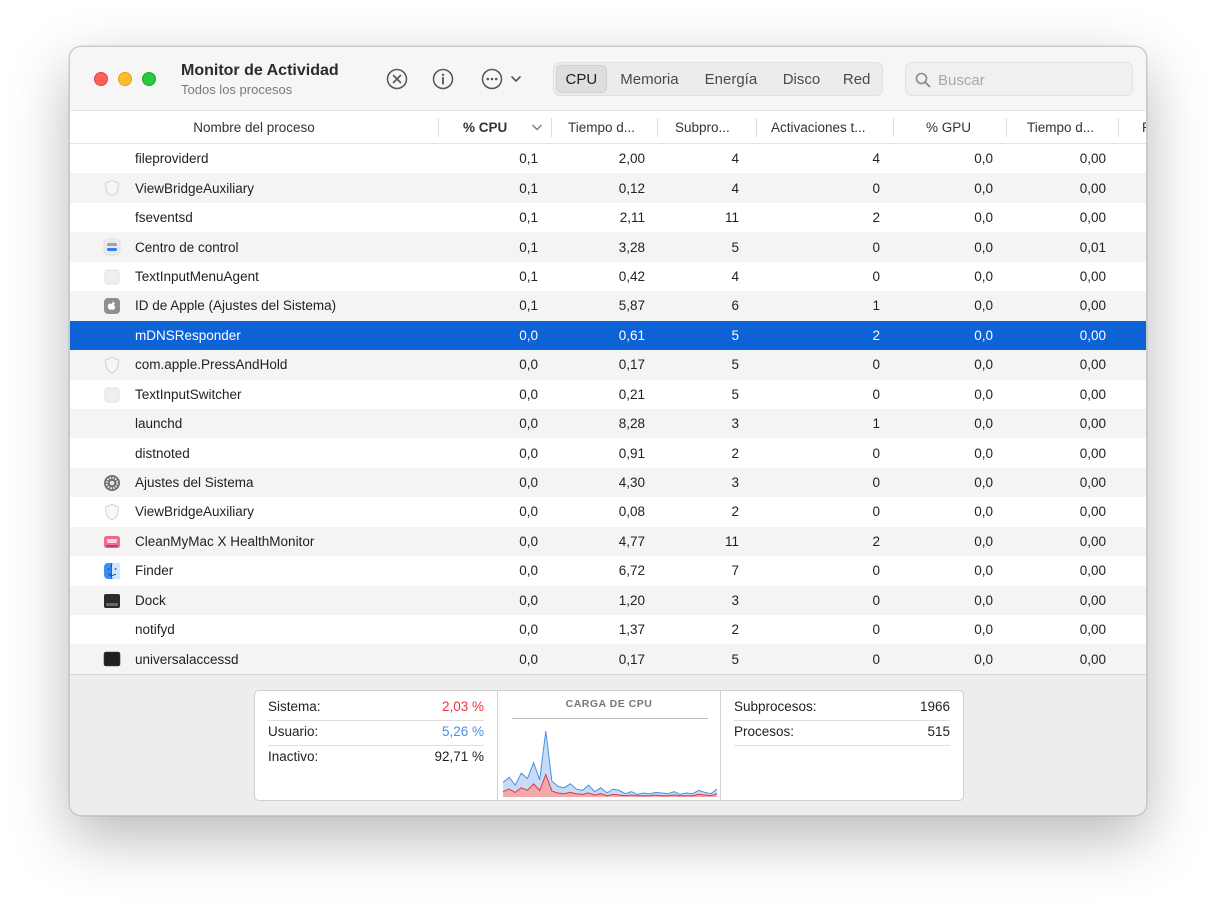 Image resolution: width=1216 pixels, height=907 pixels. Describe the element at coordinates (376, 708) in the screenshot. I see `stat-sistema: Sistema: 2,03 %` at that location.